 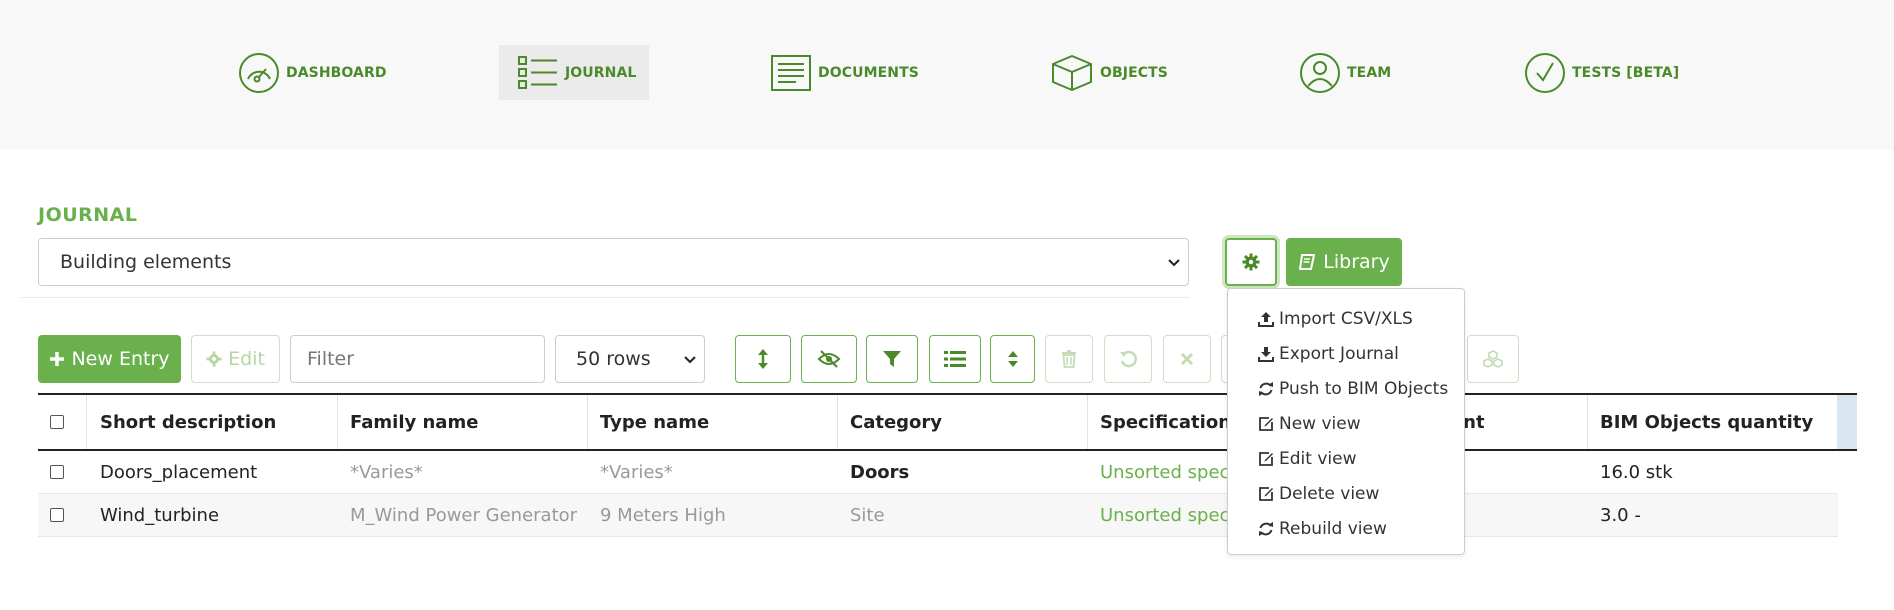 I want to click on document-icon, so click(x=791, y=72).